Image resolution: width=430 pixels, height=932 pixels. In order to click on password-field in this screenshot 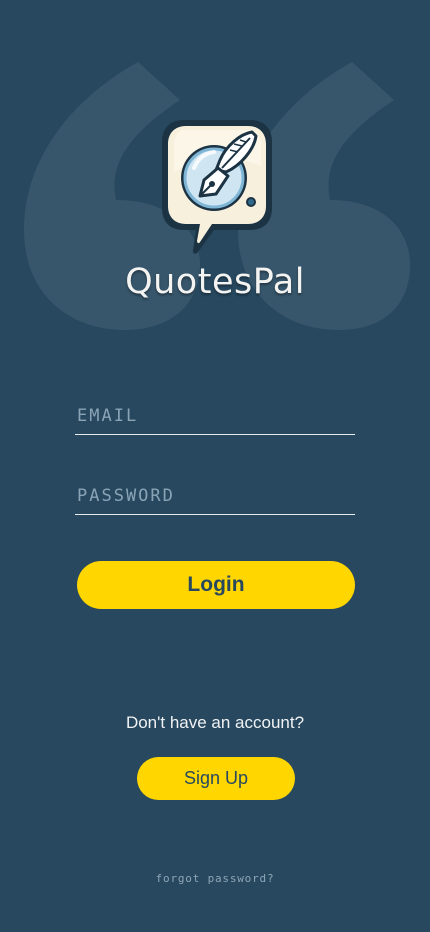, I will do `click(215, 496)`.